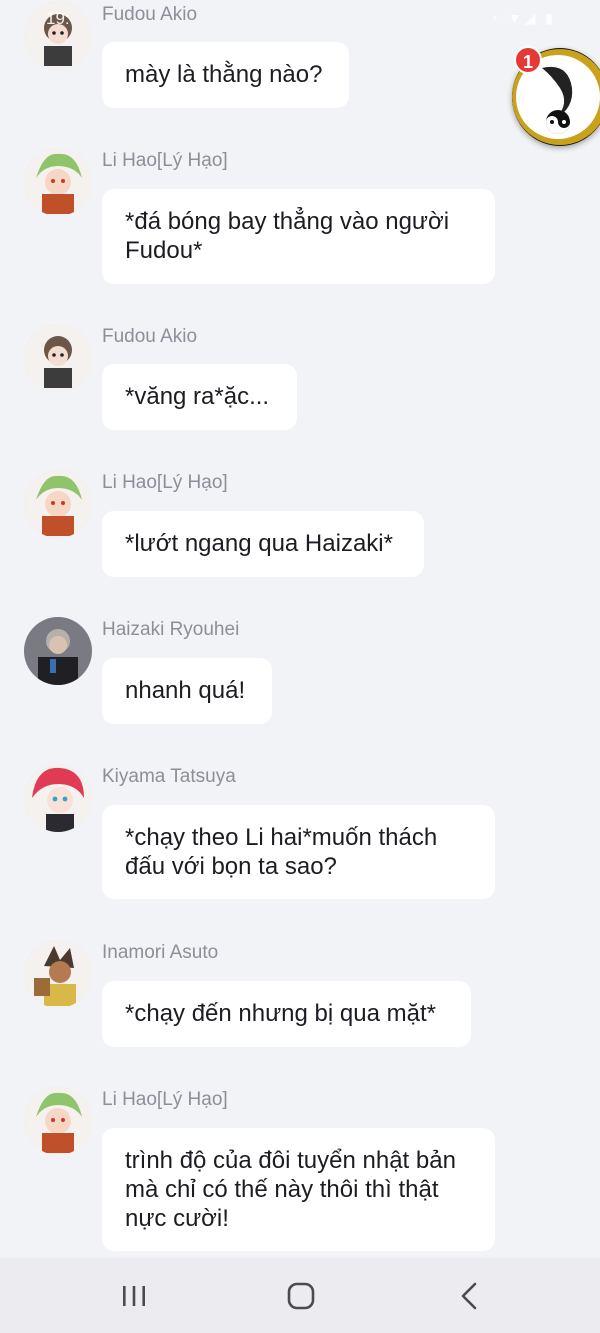 The height and width of the screenshot is (1333, 600). Describe the element at coordinates (187, 691) in the screenshot. I see `message-bubble: nhanh quá!` at that location.